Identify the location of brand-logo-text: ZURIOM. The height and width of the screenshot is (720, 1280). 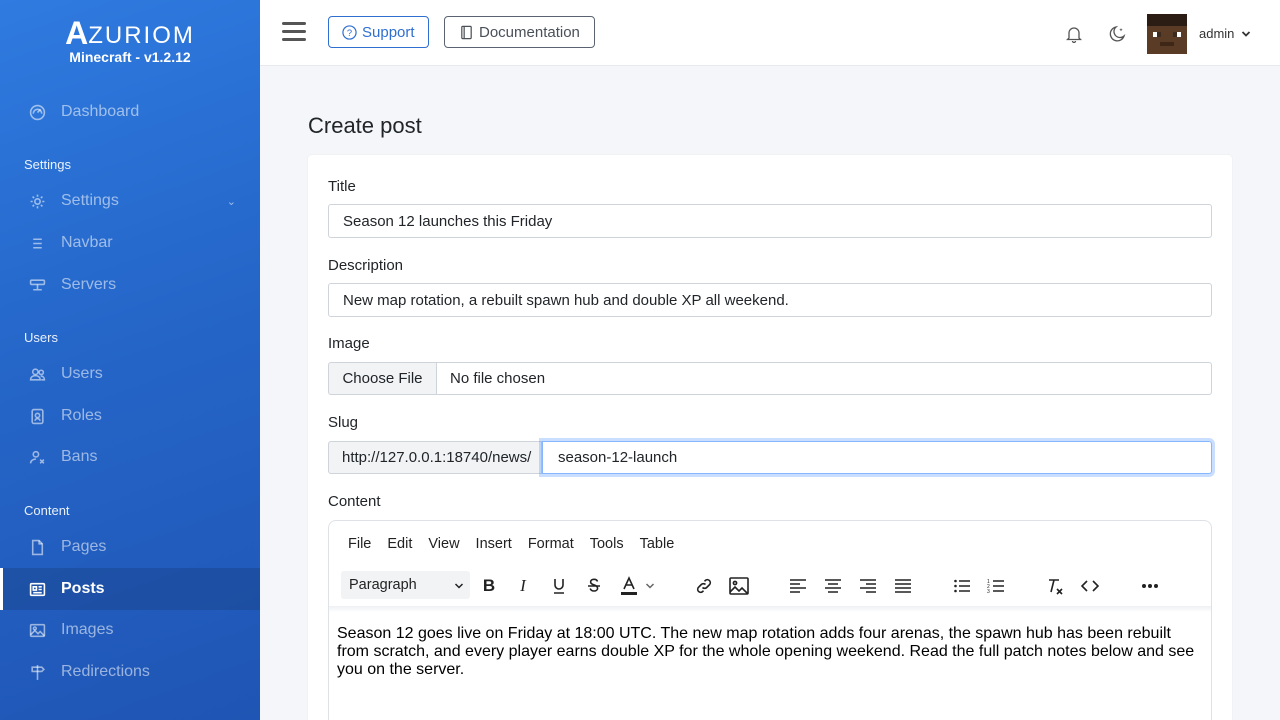
(141, 35).